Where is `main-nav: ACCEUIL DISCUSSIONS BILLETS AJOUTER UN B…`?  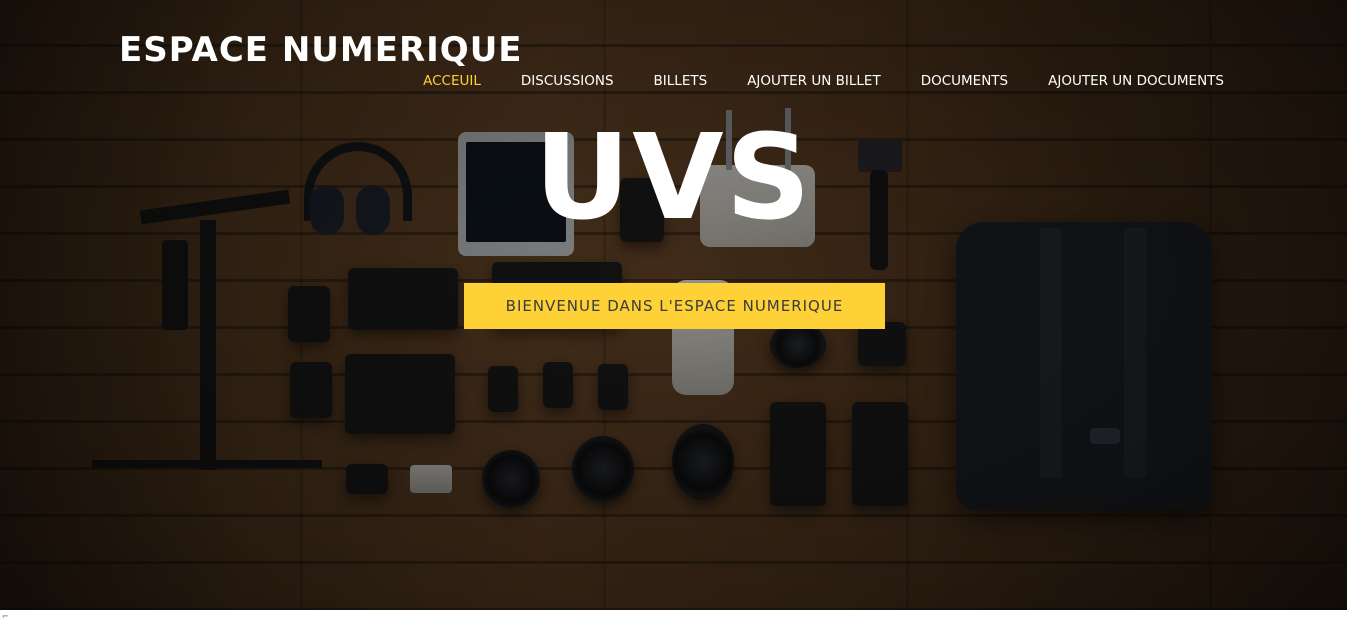 main-nav: ACCEUIL DISCUSSIONS BILLETS AJOUTER UN B… is located at coordinates (823, 81).